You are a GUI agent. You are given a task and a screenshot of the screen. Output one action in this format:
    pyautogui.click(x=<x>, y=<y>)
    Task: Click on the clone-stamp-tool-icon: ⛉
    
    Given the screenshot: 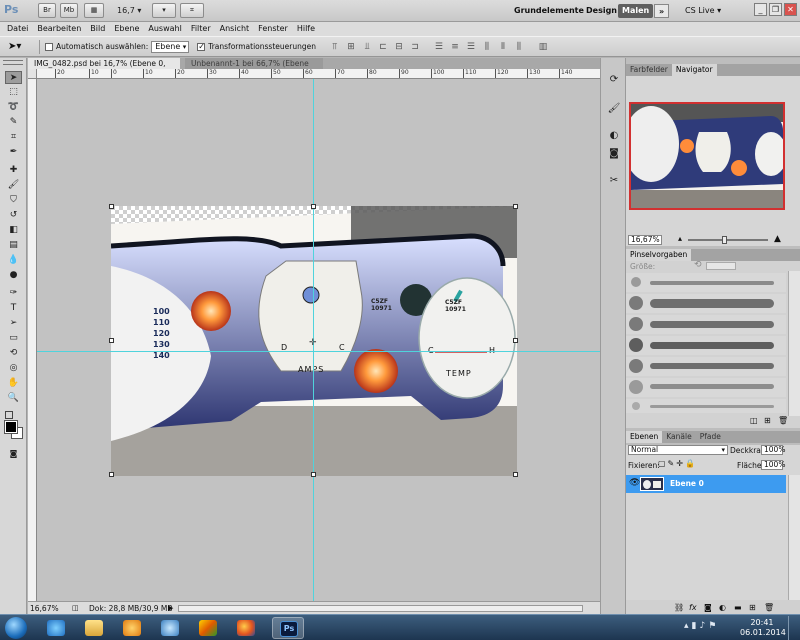 What is the action you would take?
    pyautogui.click(x=13, y=200)
    